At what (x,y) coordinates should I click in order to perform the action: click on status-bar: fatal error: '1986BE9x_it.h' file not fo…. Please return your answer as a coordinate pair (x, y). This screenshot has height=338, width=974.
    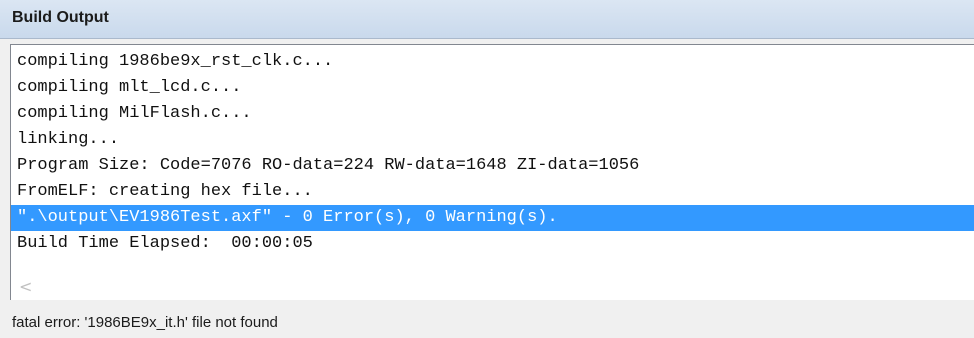
    Looking at the image, I should click on (487, 322).